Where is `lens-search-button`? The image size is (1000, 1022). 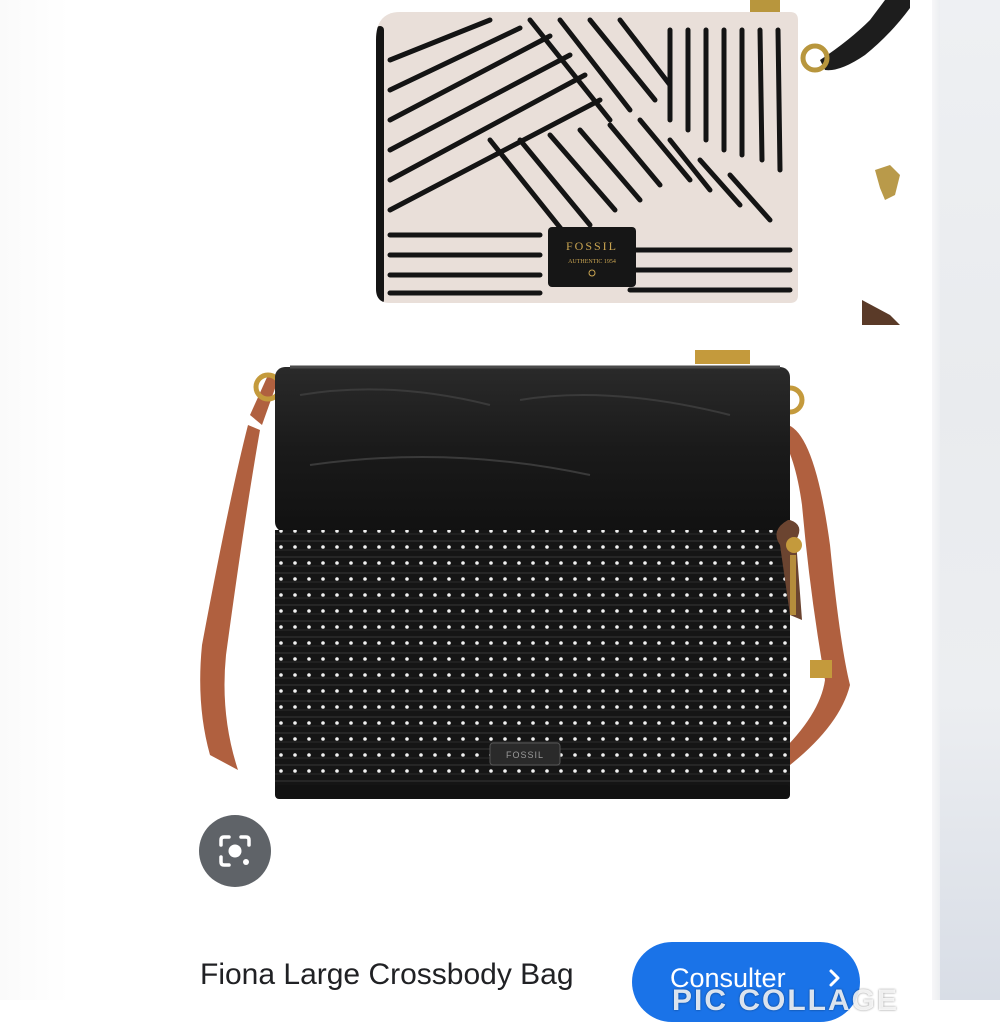
lens-search-button is located at coordinates (235, 851).